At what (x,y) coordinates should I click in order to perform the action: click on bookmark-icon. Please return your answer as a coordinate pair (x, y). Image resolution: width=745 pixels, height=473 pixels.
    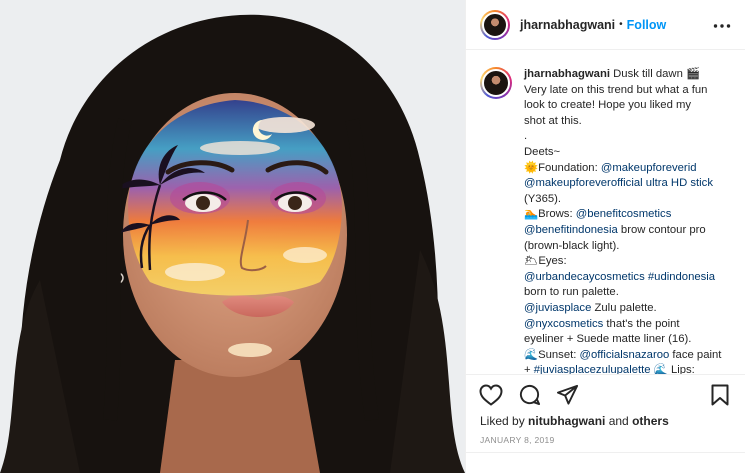
    Looking at the image, I should click on (720, 395).